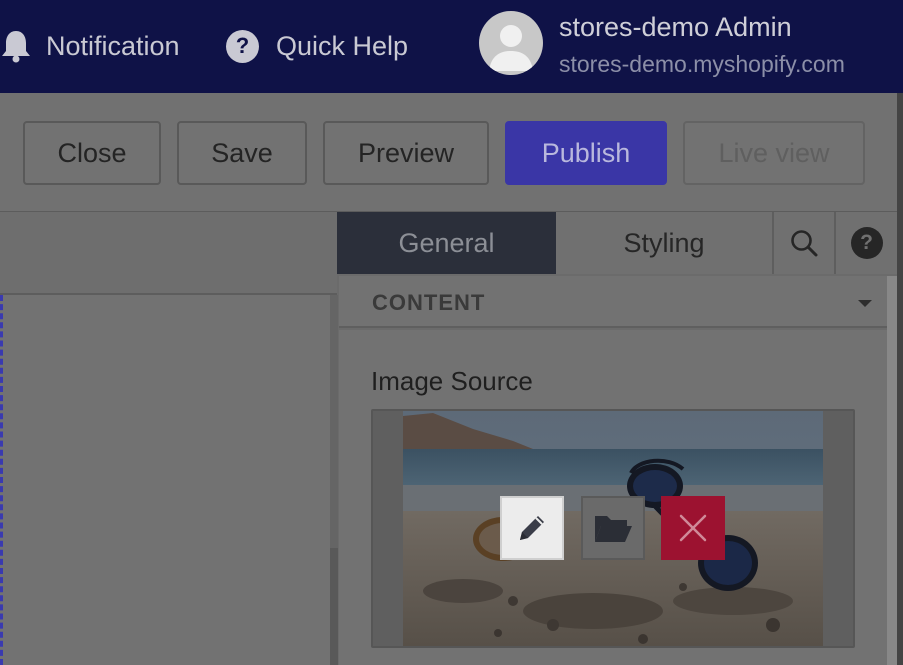 Image resolution: width=903 pixels, height=665 pixels. Describe the element at coordinates (342, 45) in the screenshot. I see `quick-help-label: Quick Help` at that location.